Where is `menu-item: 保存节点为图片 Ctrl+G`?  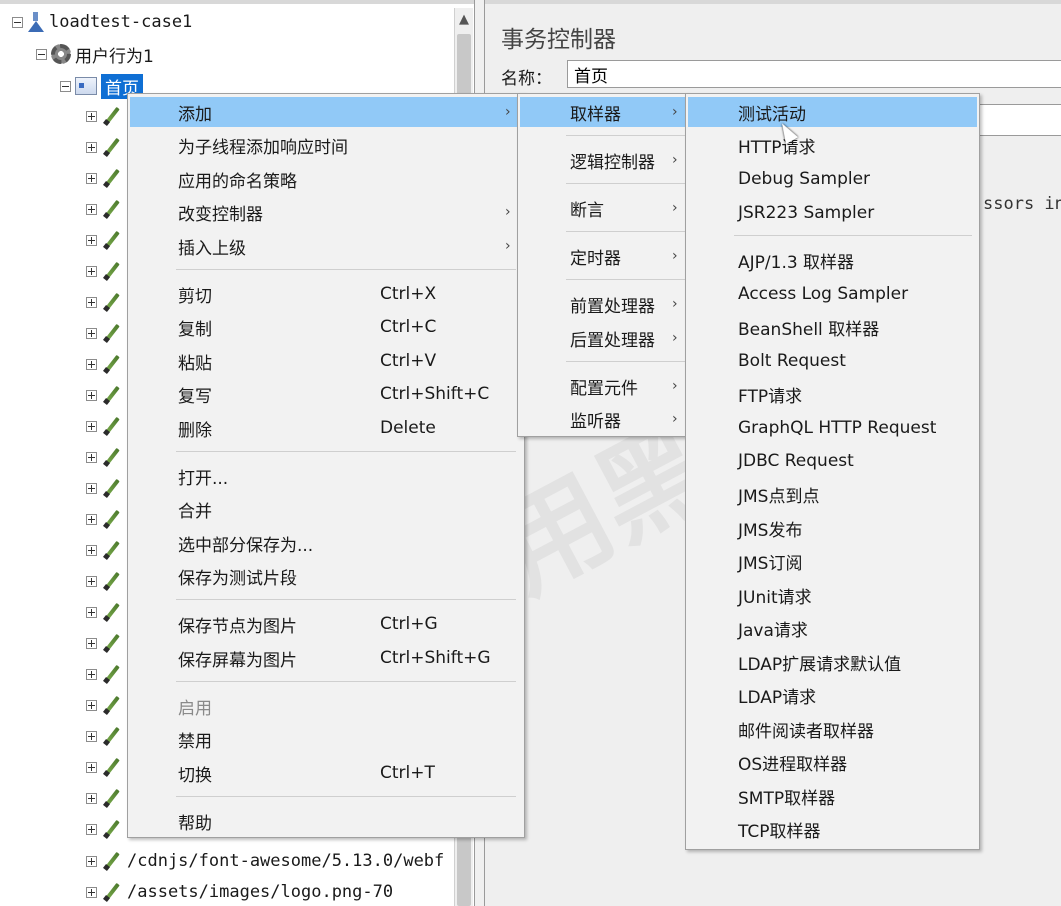 menu-item: 保存节点为图片 Ctrl+G is located at coordinates (326, 624).